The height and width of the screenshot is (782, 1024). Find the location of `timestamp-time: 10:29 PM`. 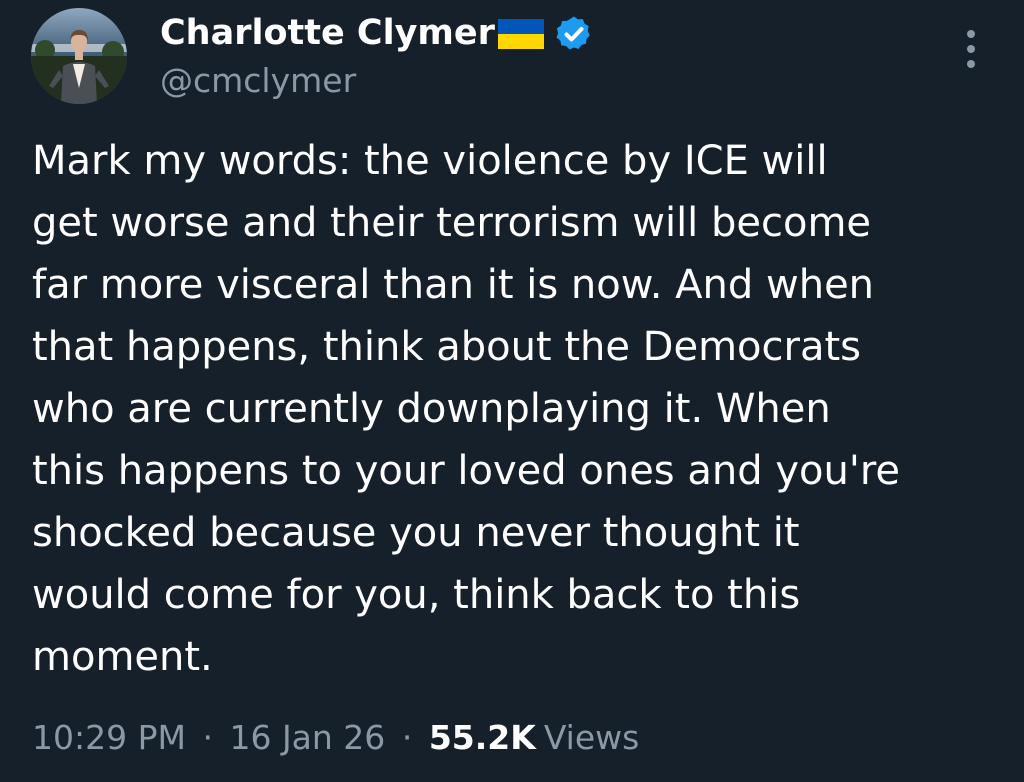

timestamp-time: 10:29 PM is located at coordinates (109, 737).